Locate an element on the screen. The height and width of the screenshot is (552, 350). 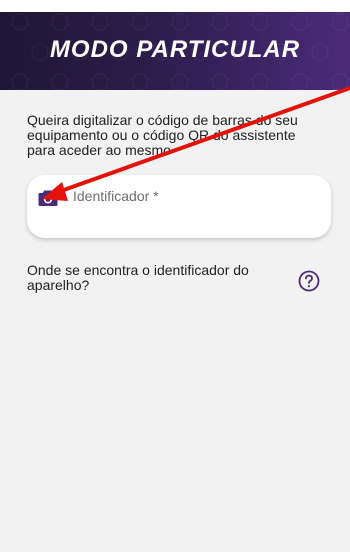
app-header: MODO PARTICULAR is located at coordinates (175, 51).